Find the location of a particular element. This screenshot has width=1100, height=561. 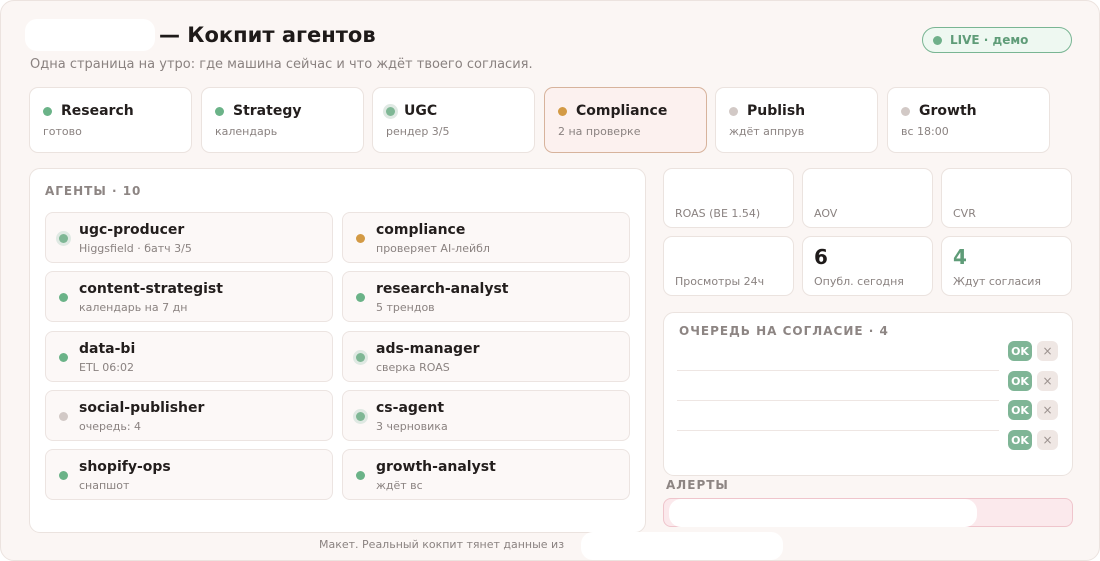

consent-queue-panel: ОЧЕРЕДЬ НА СОГЛАСИЕ · 4 is located at coordinates (868, 394).